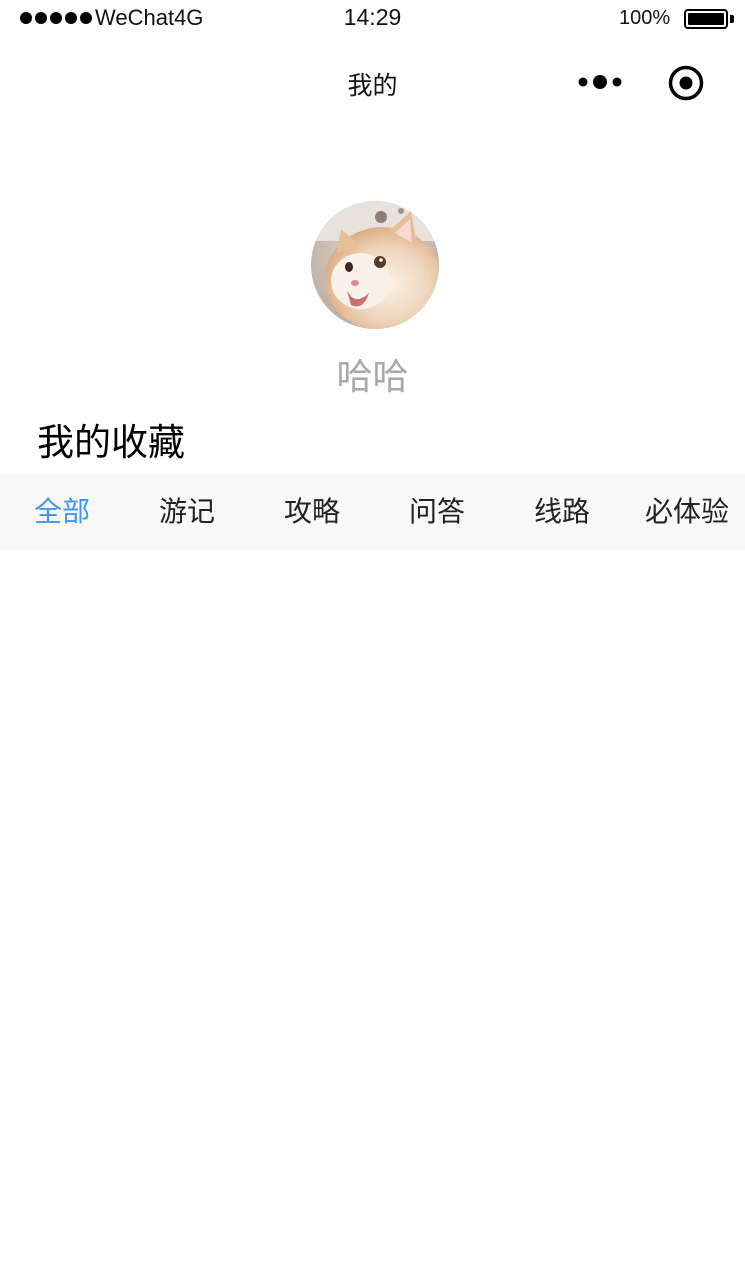 Image resolution: width=745 pixels, height=1273 pixels. I want to click on battery-tip, so click(732, 19).